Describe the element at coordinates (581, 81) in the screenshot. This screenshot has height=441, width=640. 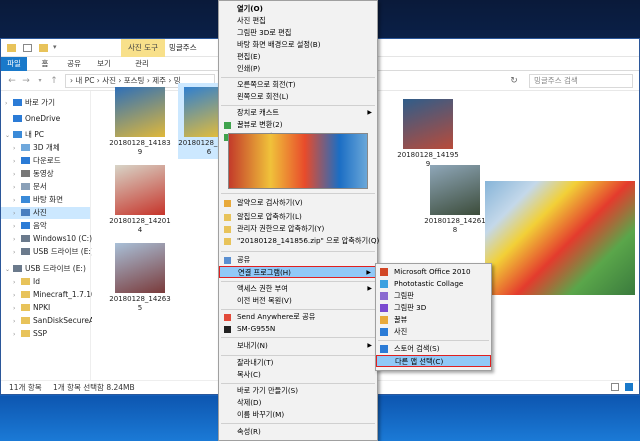
I see `search-input: 밍글주스 검색` at that location.